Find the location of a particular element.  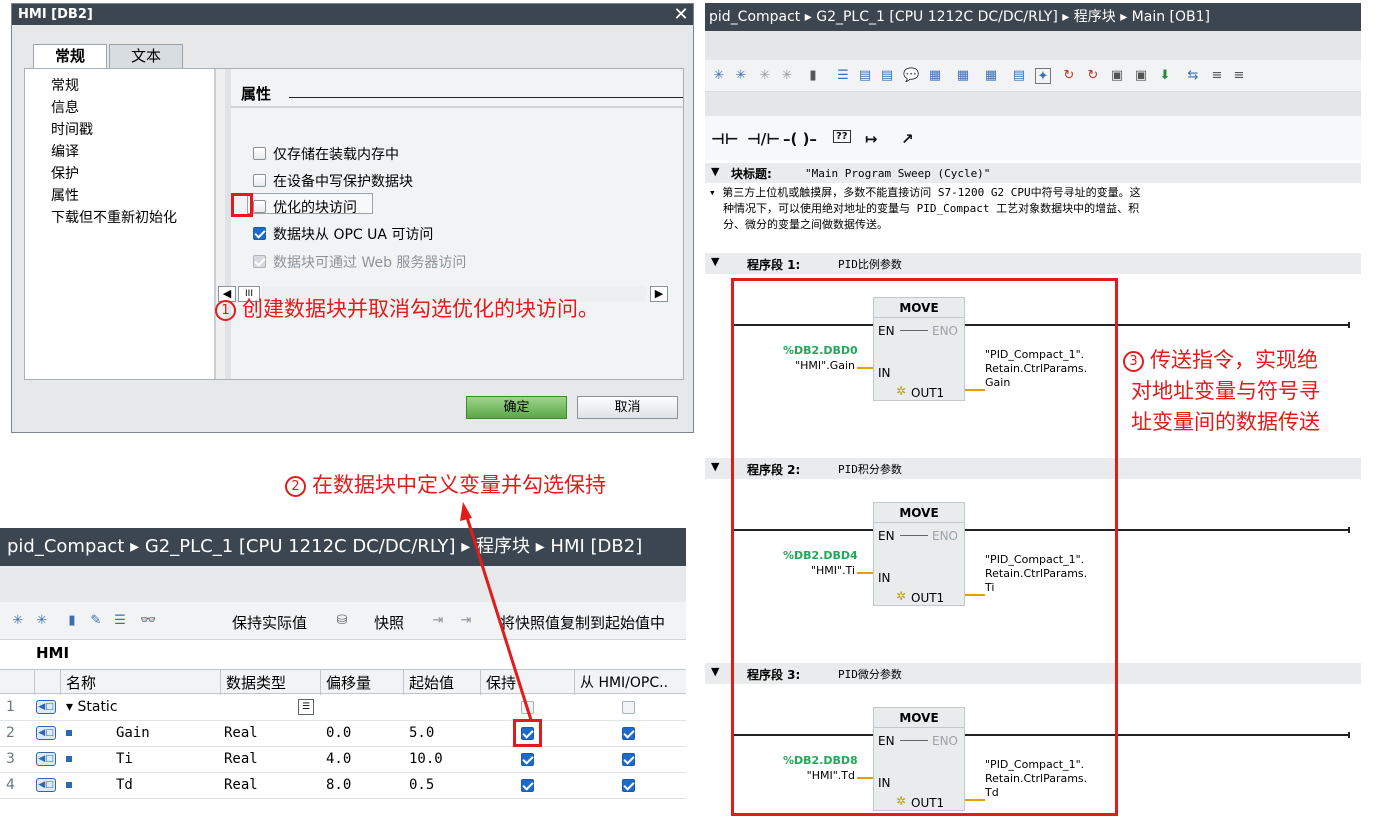

table-row: 3 ◀□ Ti Real 4.0 10.0 is located at coordinates (343, 760).